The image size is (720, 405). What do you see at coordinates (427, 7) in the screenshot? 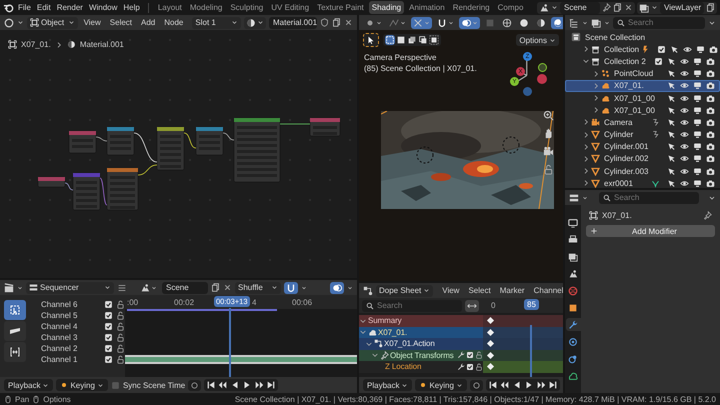
I see `workspace-tab: Animation` at bounding box center [427, 7].